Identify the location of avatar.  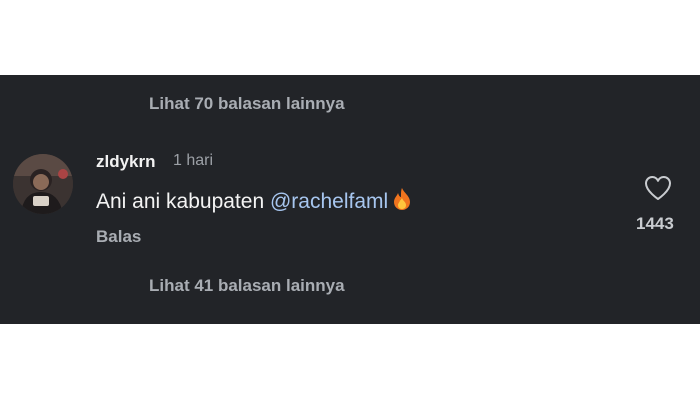
(43, 184).